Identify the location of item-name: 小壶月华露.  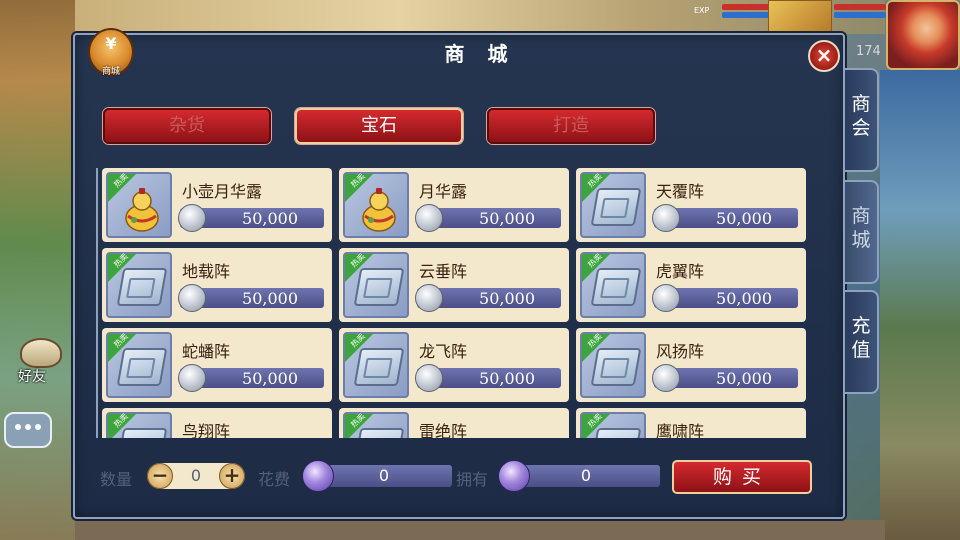
(222, 191).